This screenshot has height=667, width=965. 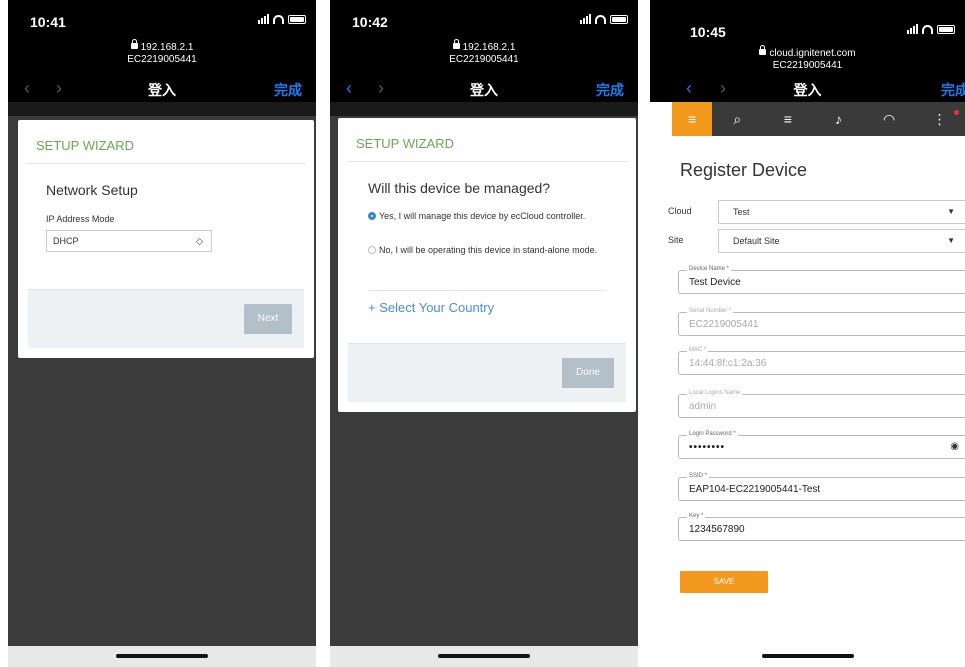 What do you see at coordinates (741, 212) in the screenshot?
I see `cloud-value: Test` at bounding box center [741, 212].